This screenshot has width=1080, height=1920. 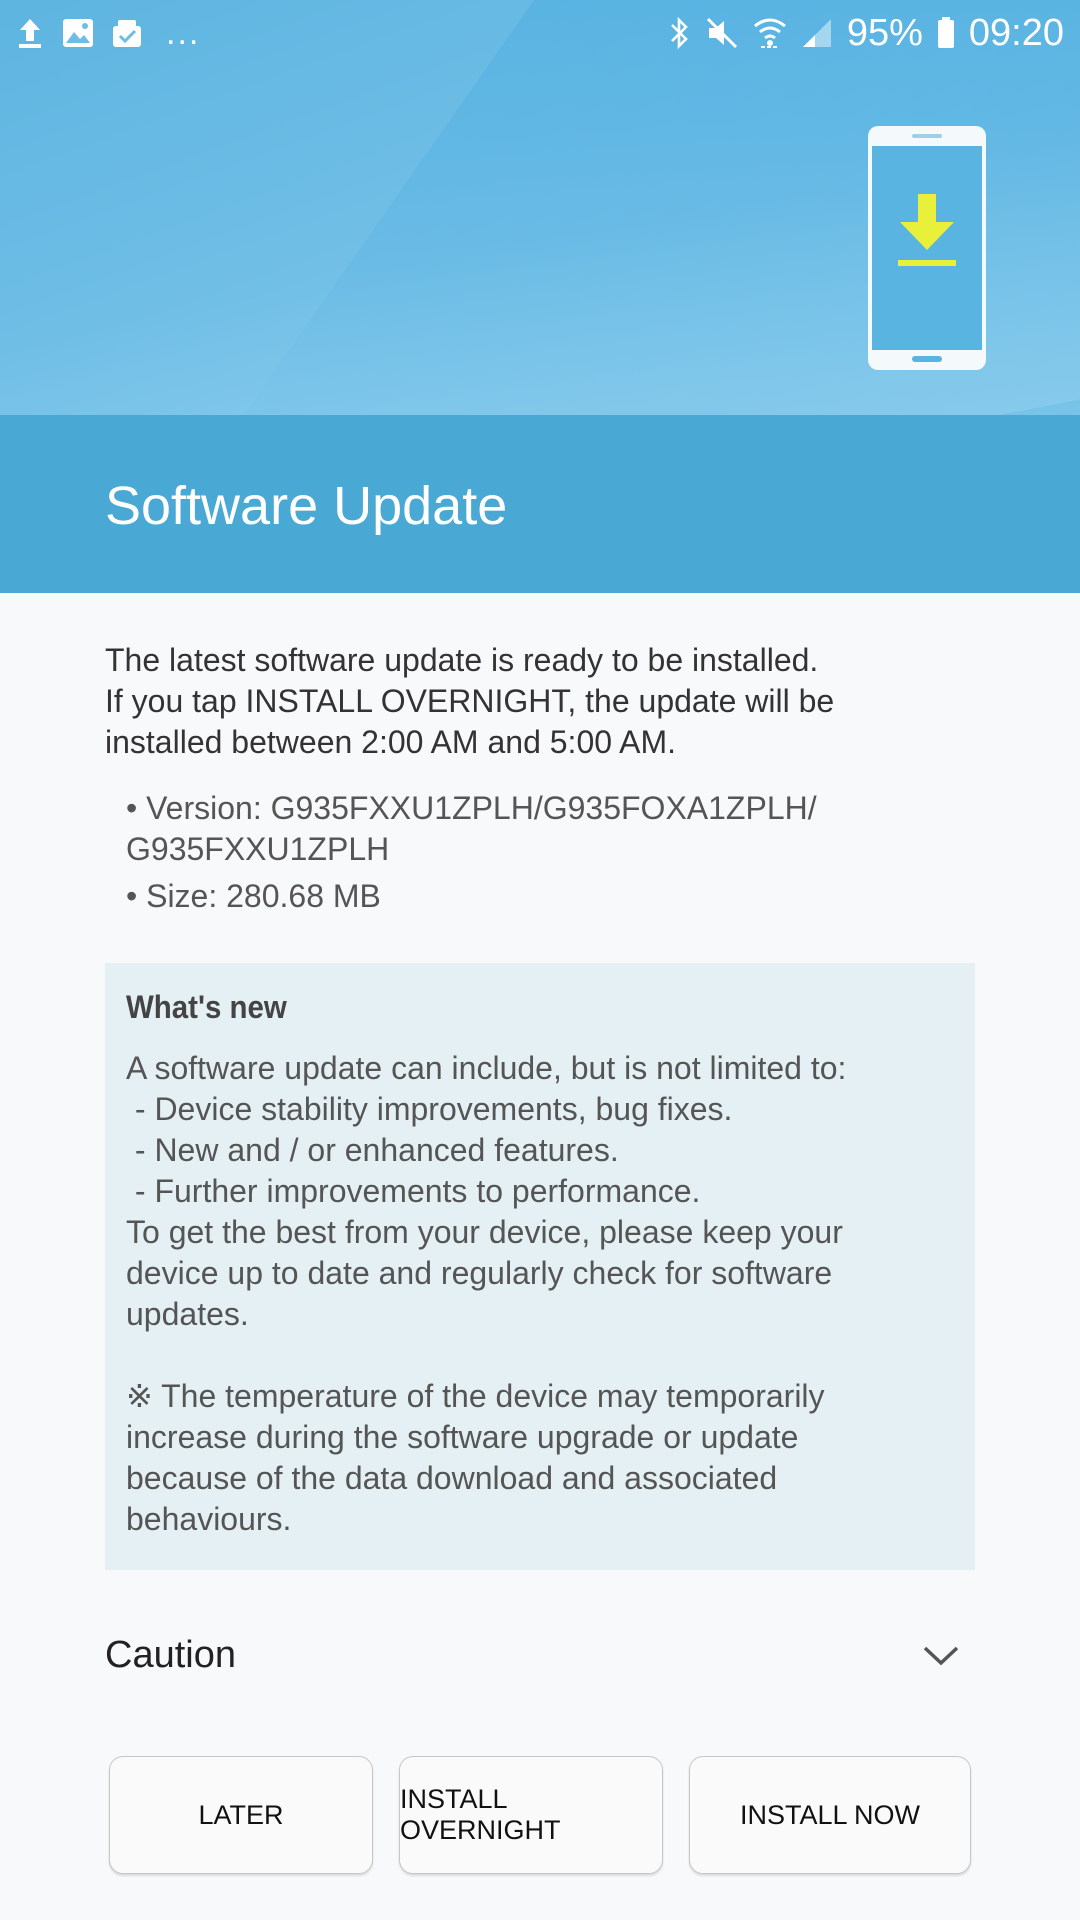 I want to click on title-band: Software Update, so click(x=540, y=504).